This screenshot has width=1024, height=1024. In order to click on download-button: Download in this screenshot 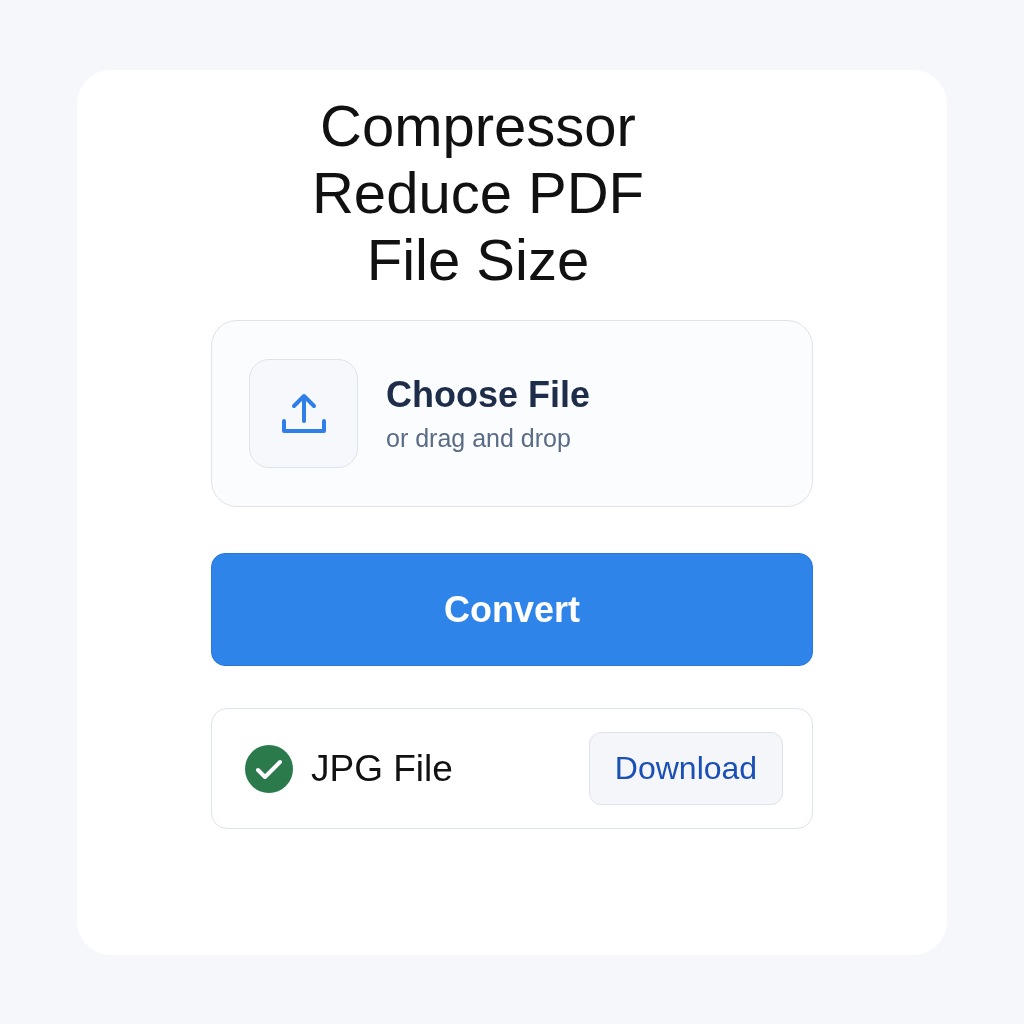, I will do `click(686, 768)`.